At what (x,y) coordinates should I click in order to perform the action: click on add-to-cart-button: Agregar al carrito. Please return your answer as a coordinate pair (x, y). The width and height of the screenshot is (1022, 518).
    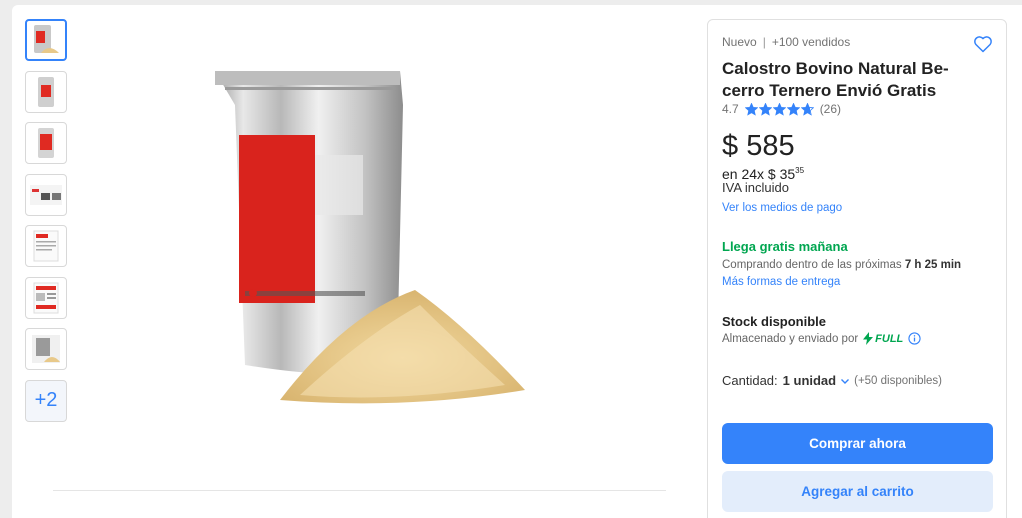
    Looking at the image, I should click on (857, 491).